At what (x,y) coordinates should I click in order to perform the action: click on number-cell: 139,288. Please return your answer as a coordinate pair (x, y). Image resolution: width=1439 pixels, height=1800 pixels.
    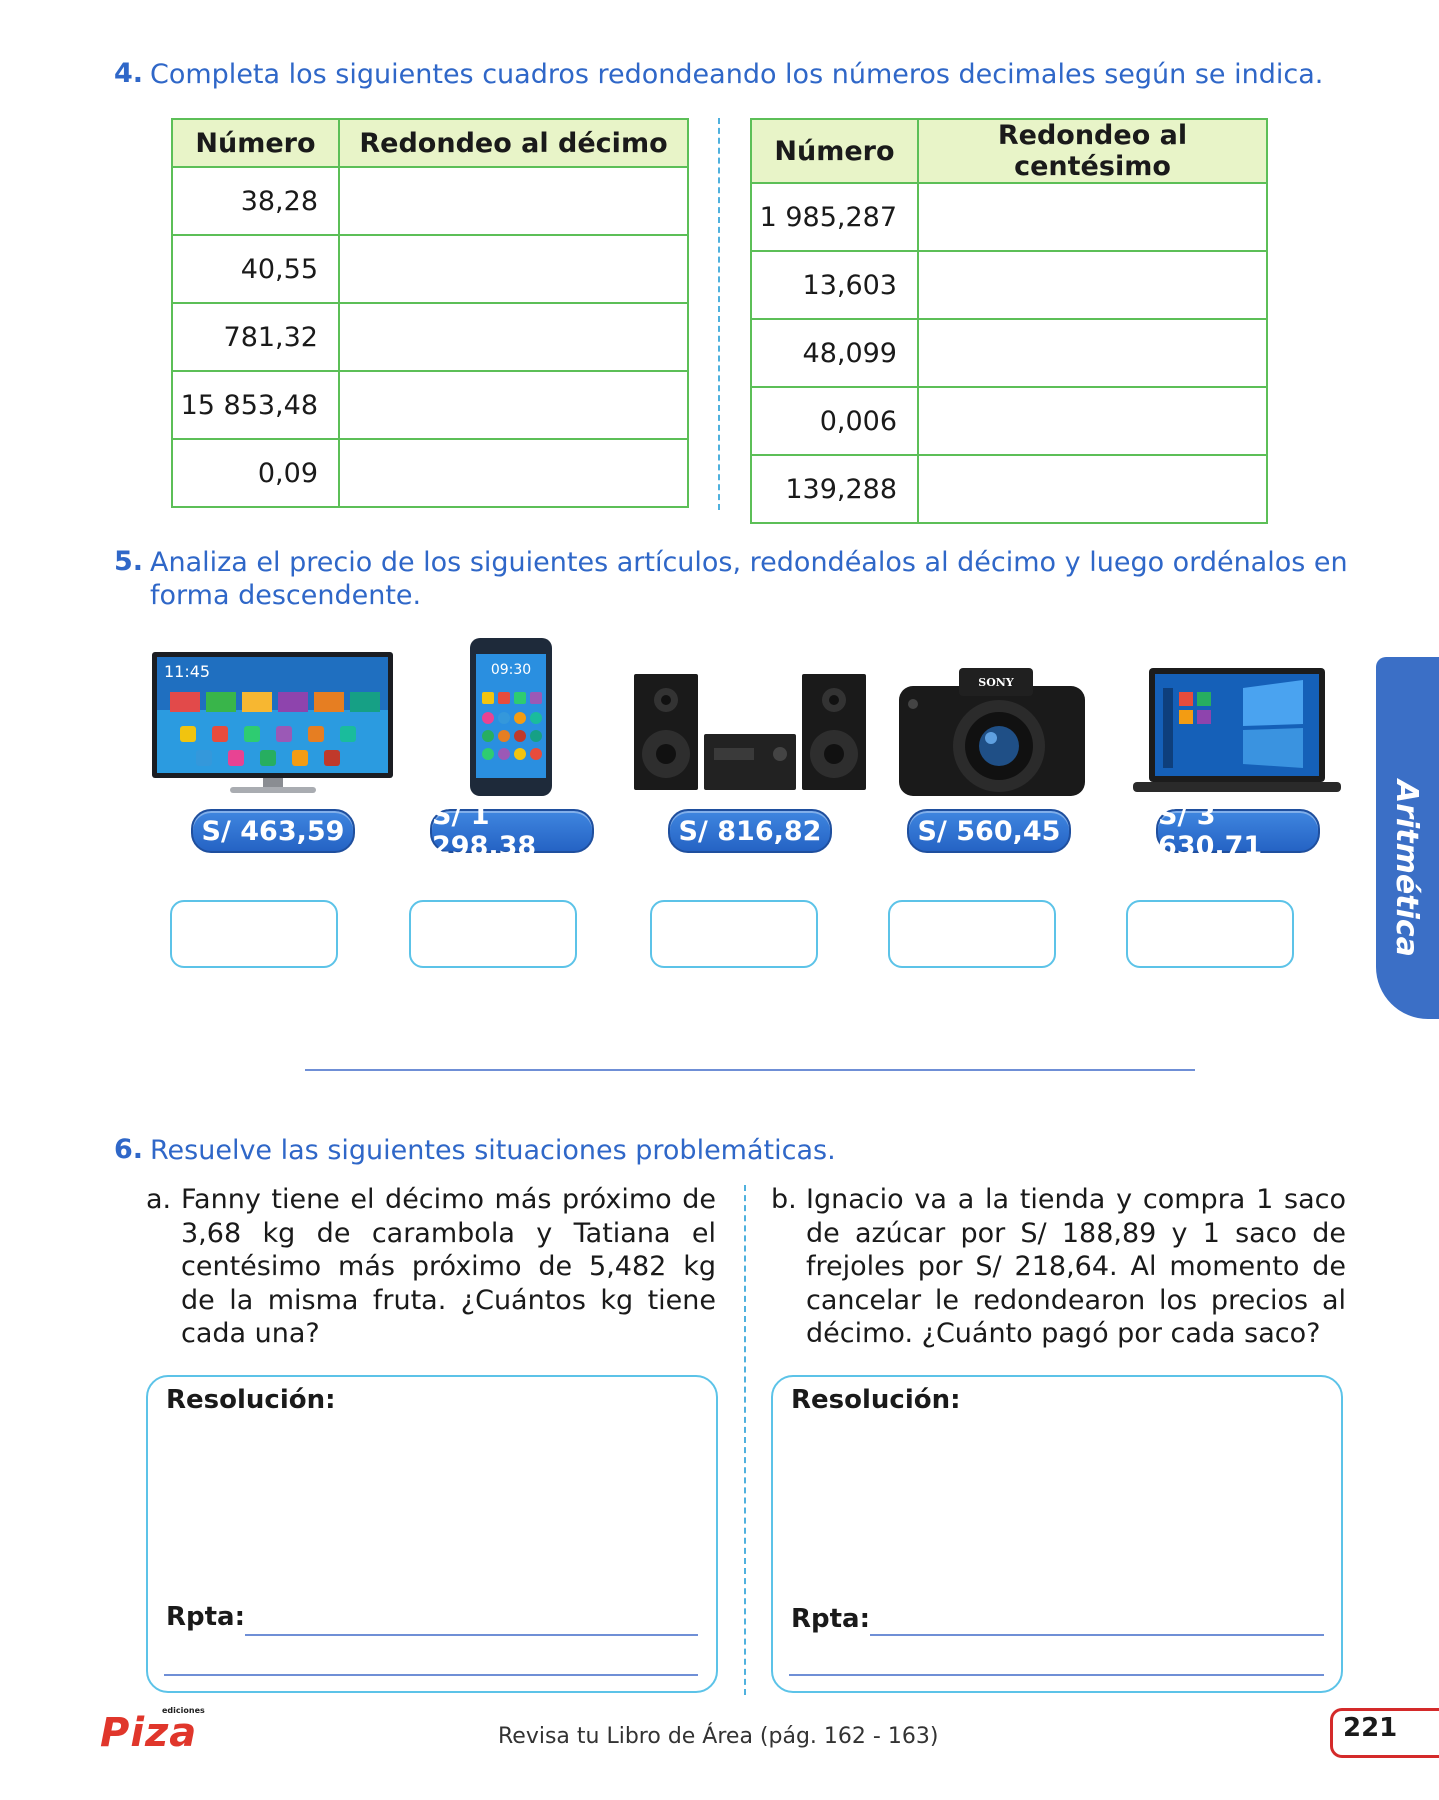
    Looking at the image, I should click on (834, 489).